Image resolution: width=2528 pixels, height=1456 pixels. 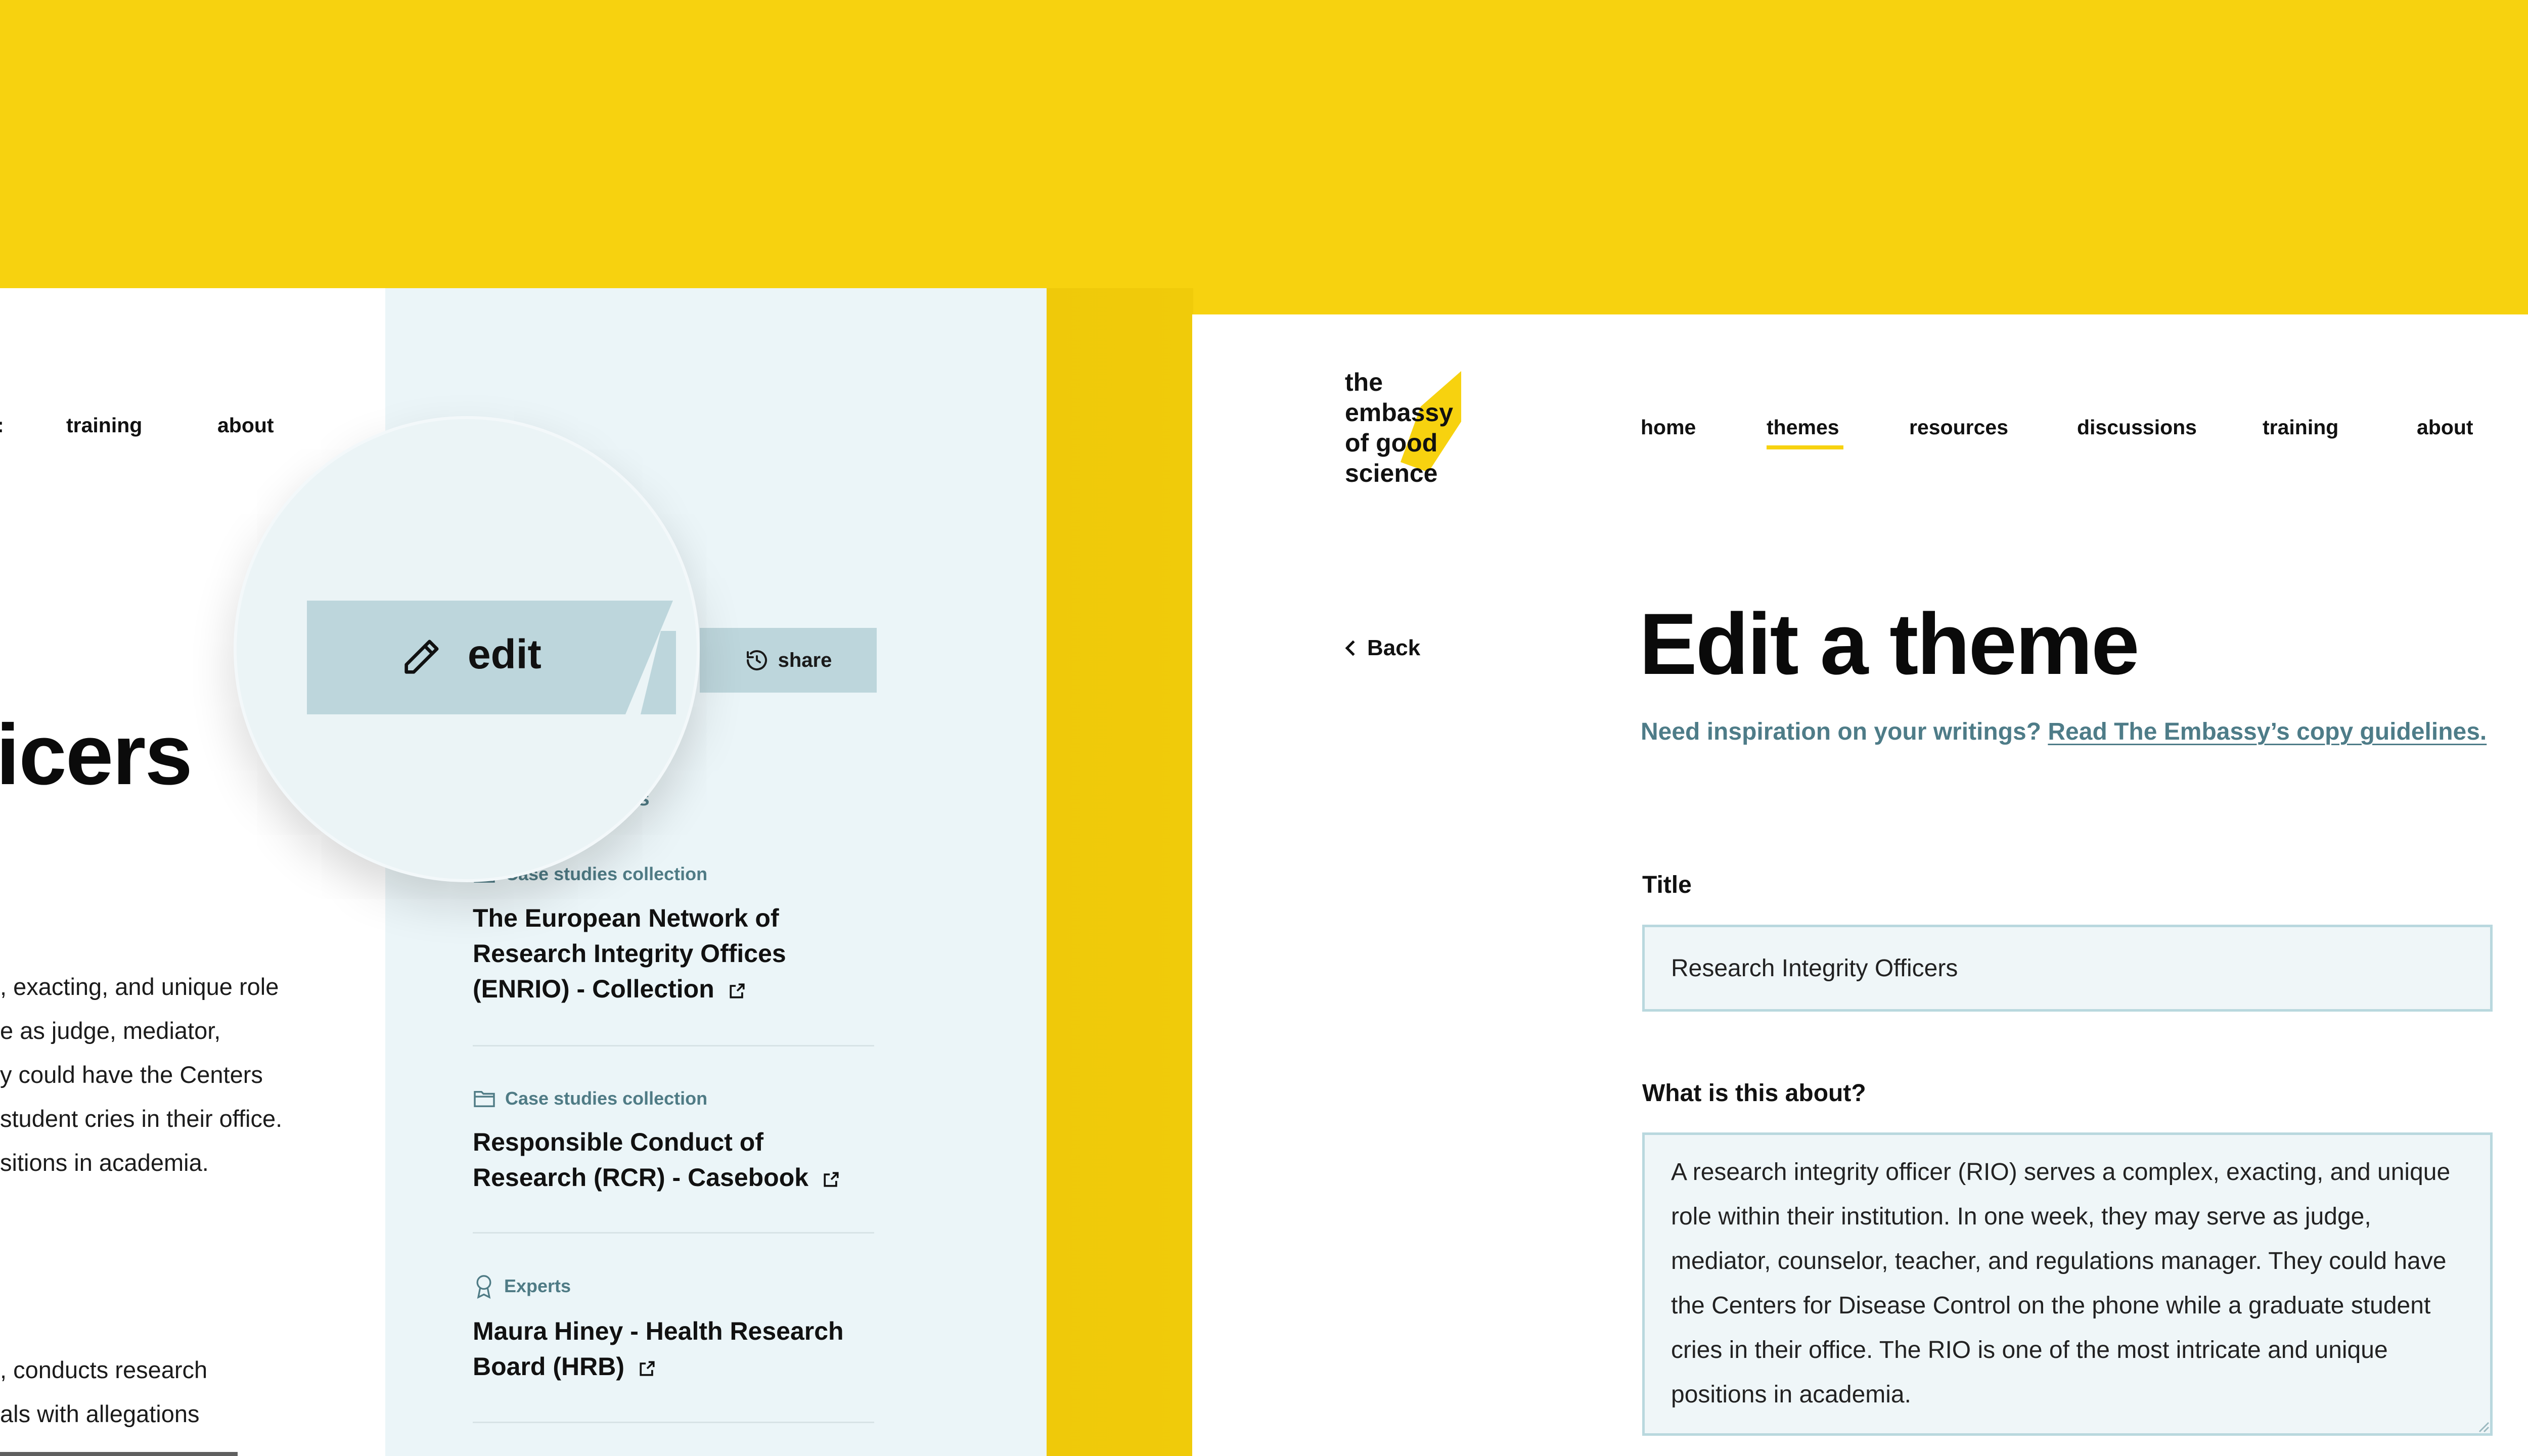 I want to click on chevron-left-icon, so click(x=1350, y=648).